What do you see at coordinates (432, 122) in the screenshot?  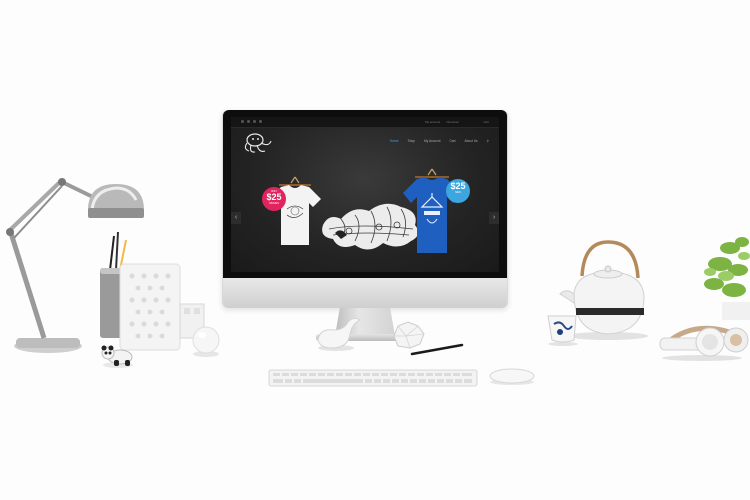 I see `topbar-link-account: My account` at bounding box center [432, 122].